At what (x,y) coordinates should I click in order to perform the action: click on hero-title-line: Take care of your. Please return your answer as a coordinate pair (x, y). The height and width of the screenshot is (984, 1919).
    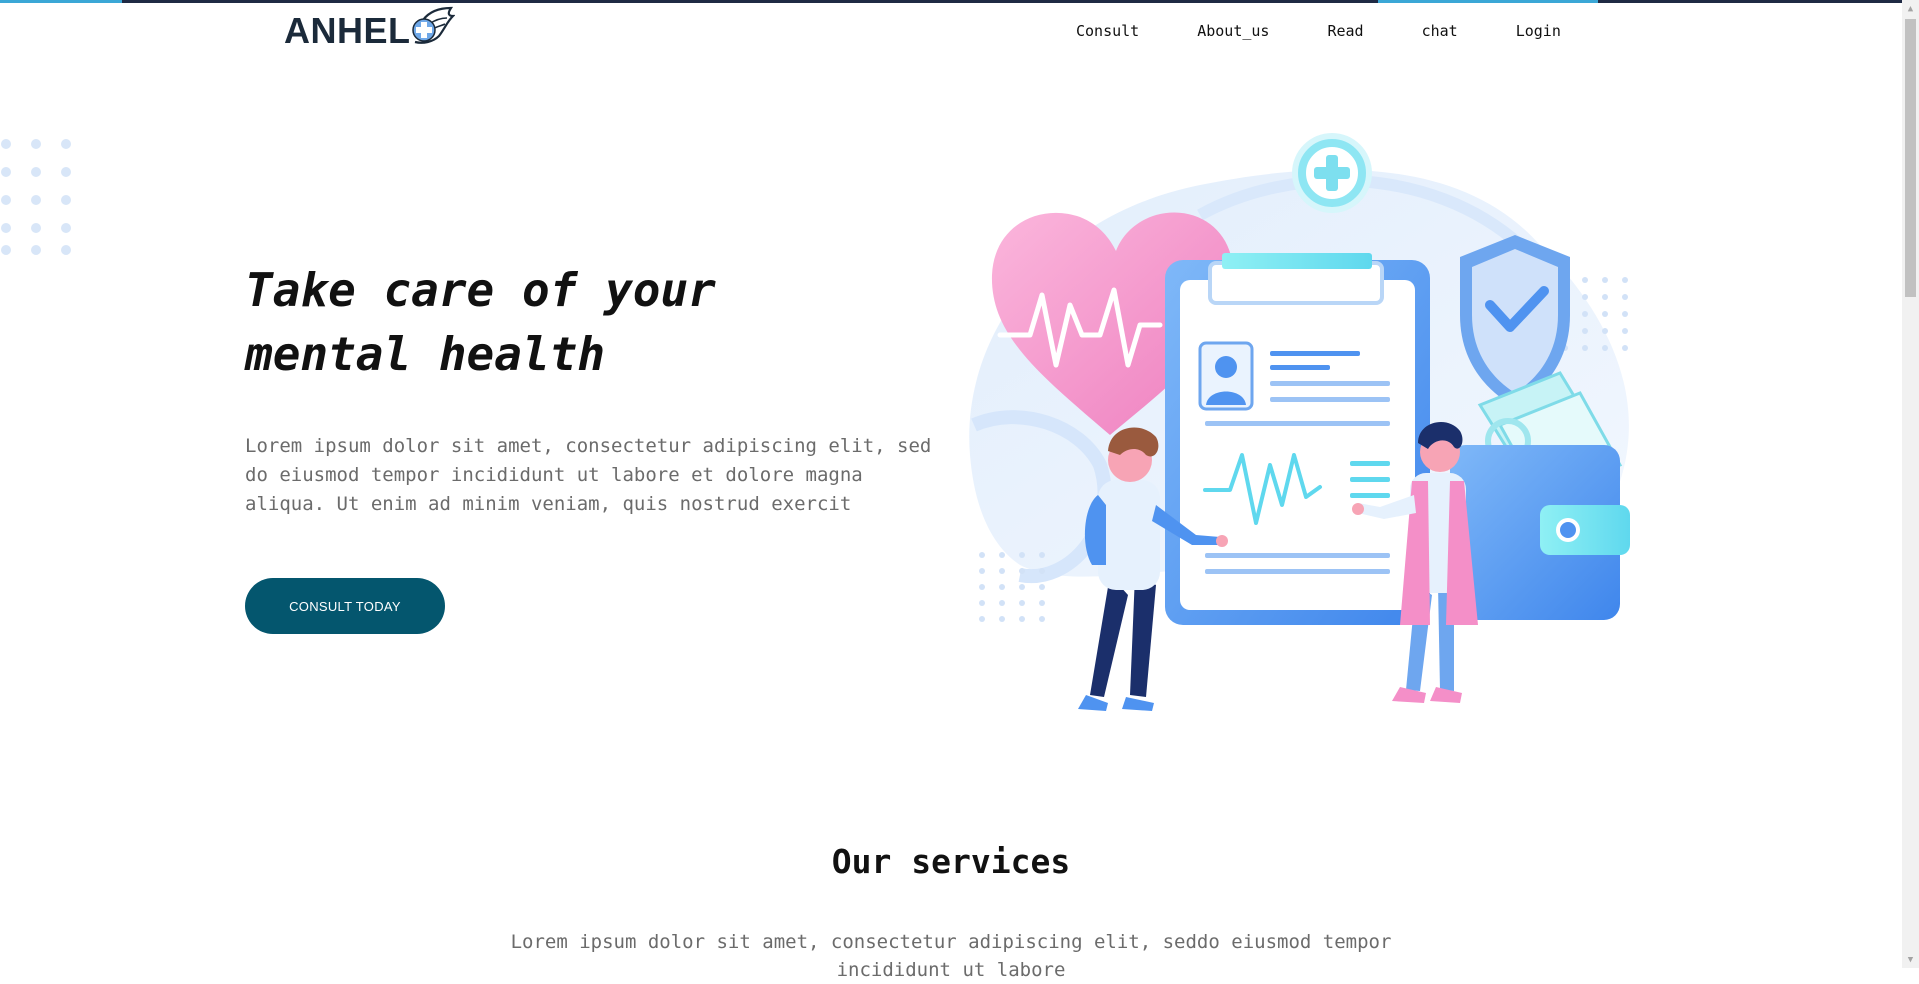
    Looking at the image, I should click on (480, 290).